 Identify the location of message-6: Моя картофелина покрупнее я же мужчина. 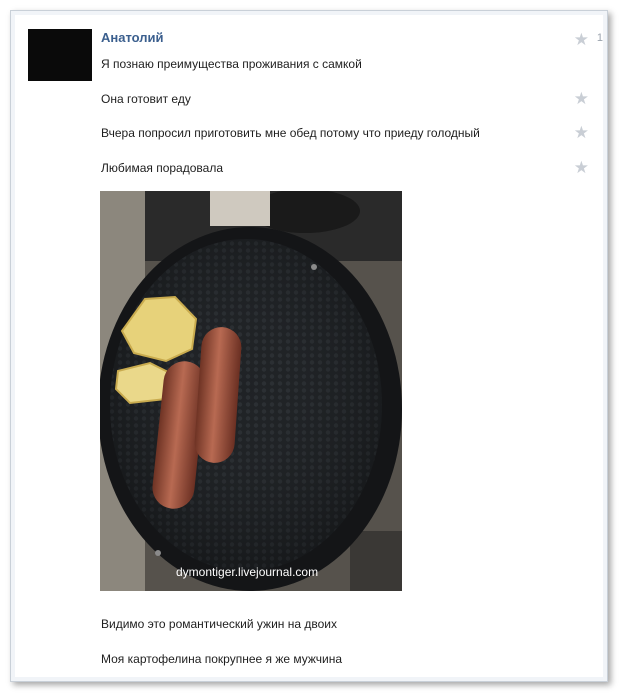
(222, 659).